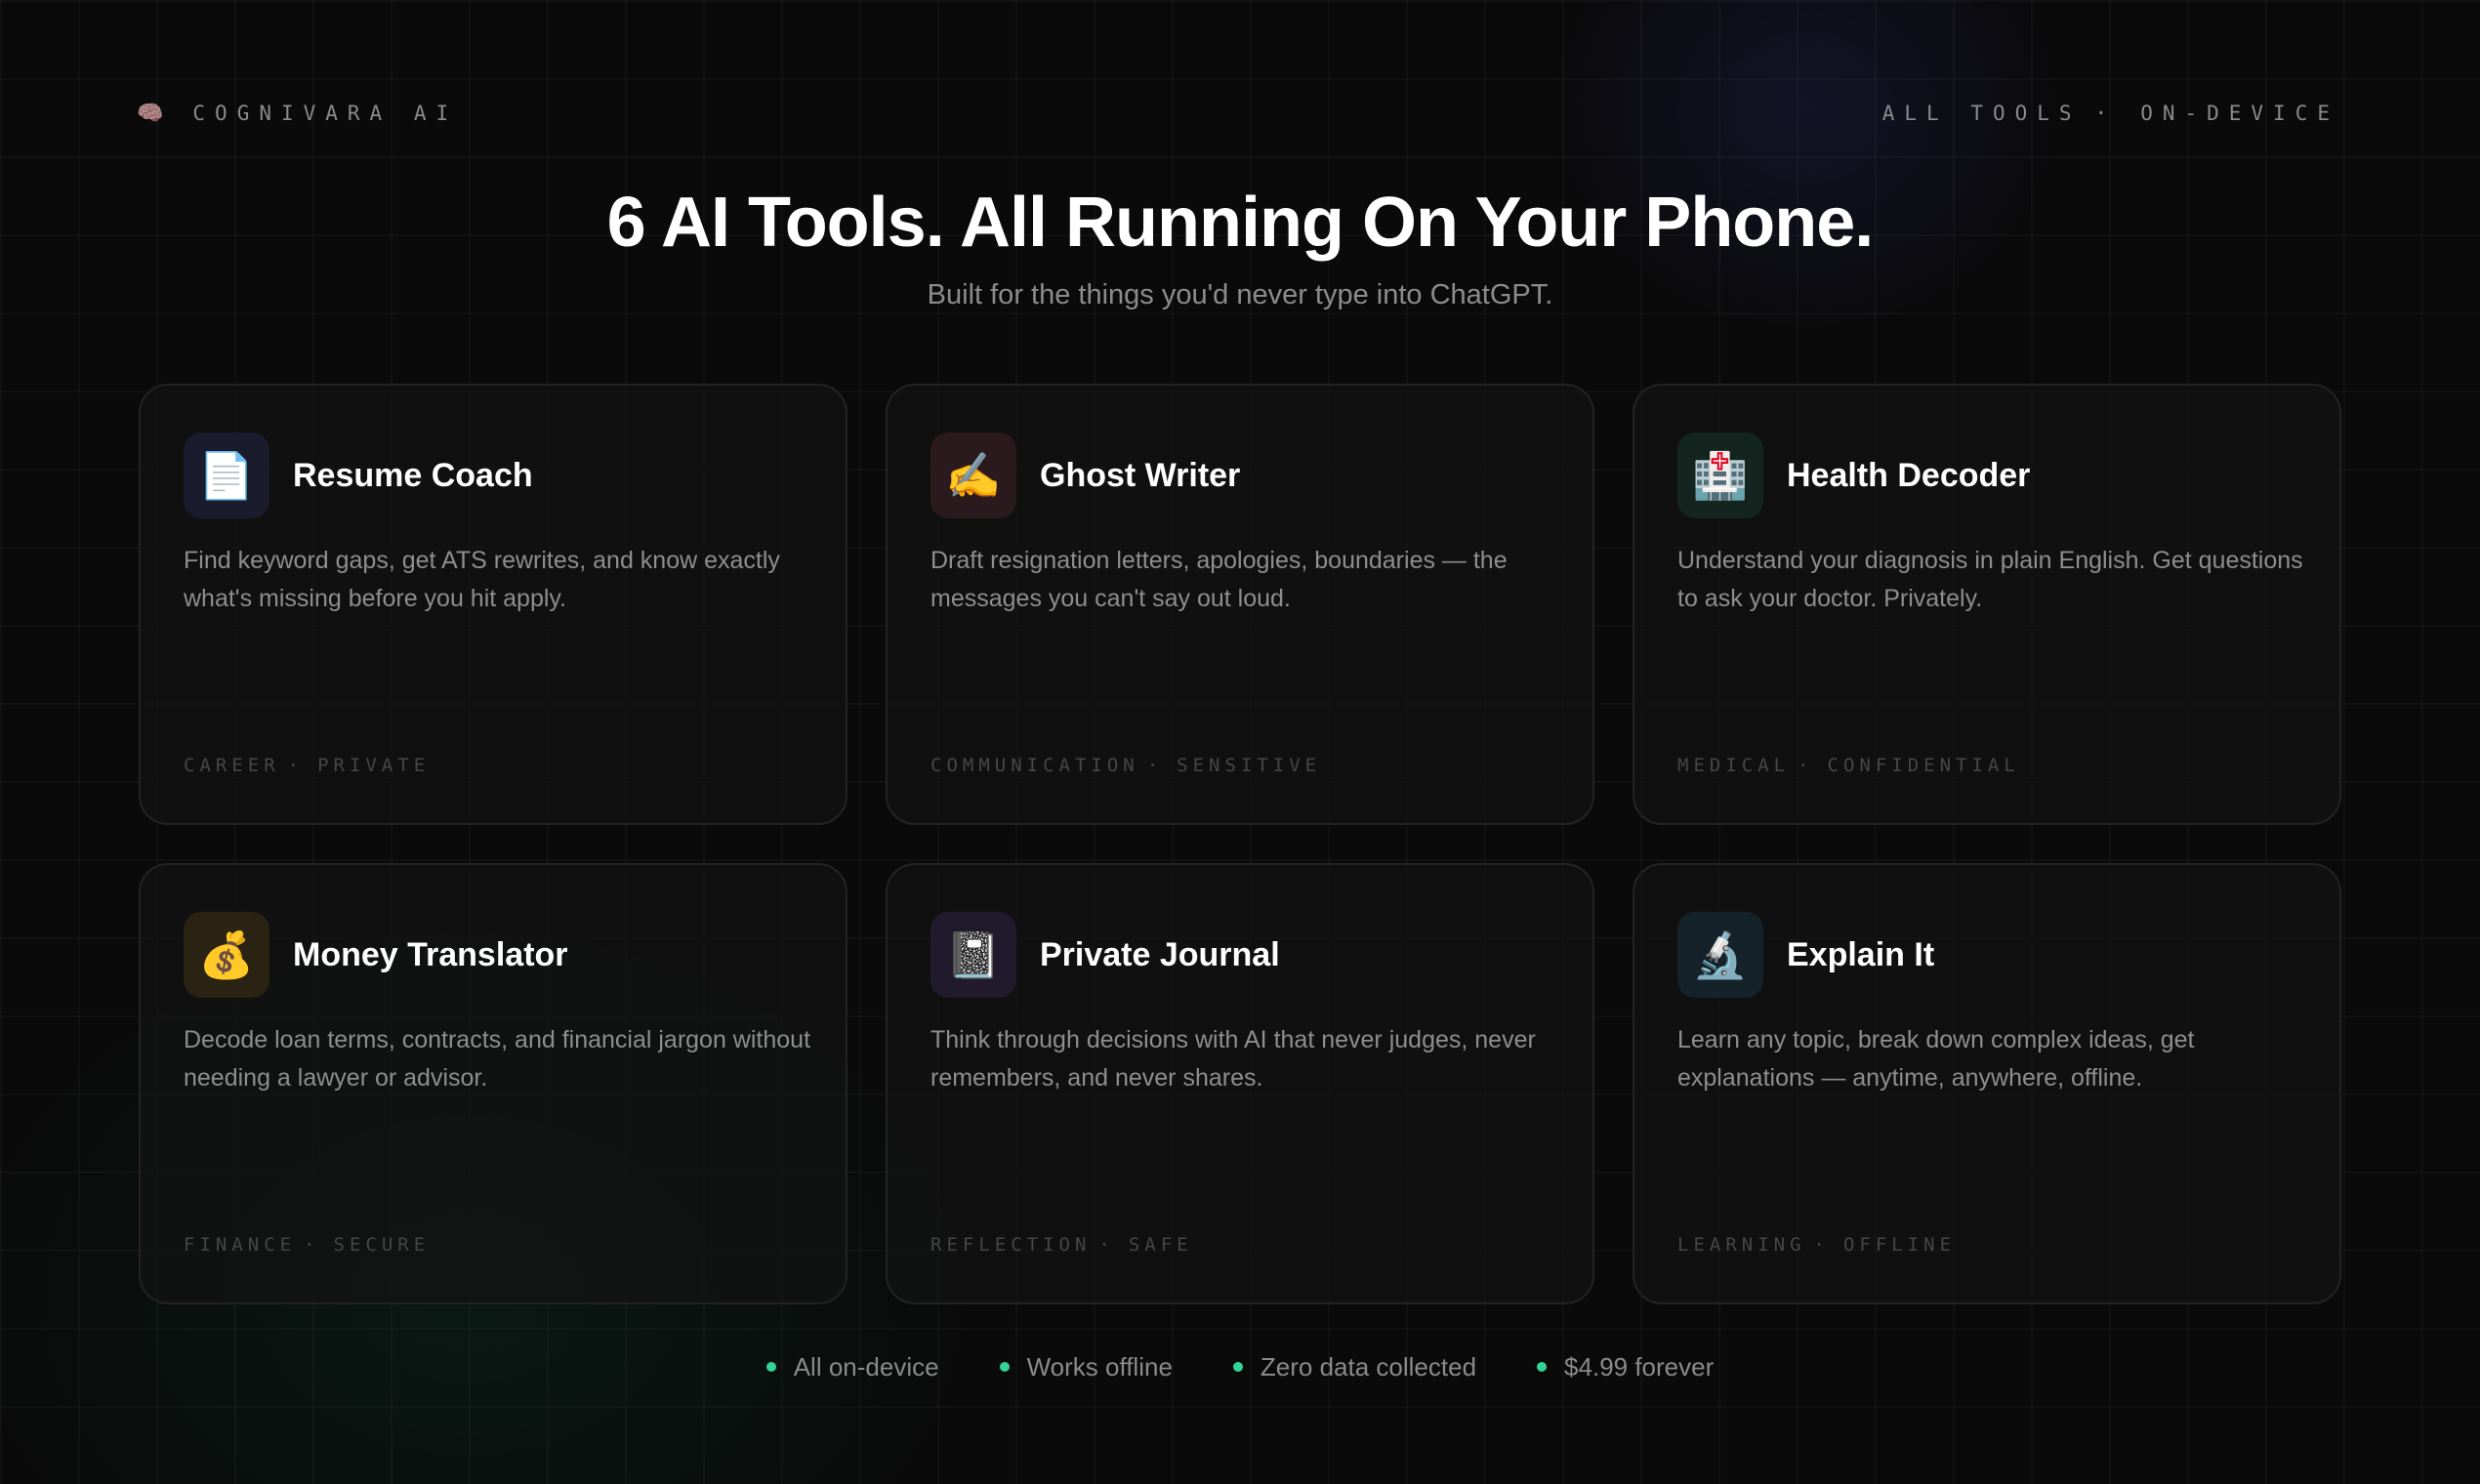 This screenshot has width=2480, height=1484. What do you see at coordinates (973, 476) in the screenshot?
I see `writing-hand-icon: ✍️` at bounding box center [973, 476].